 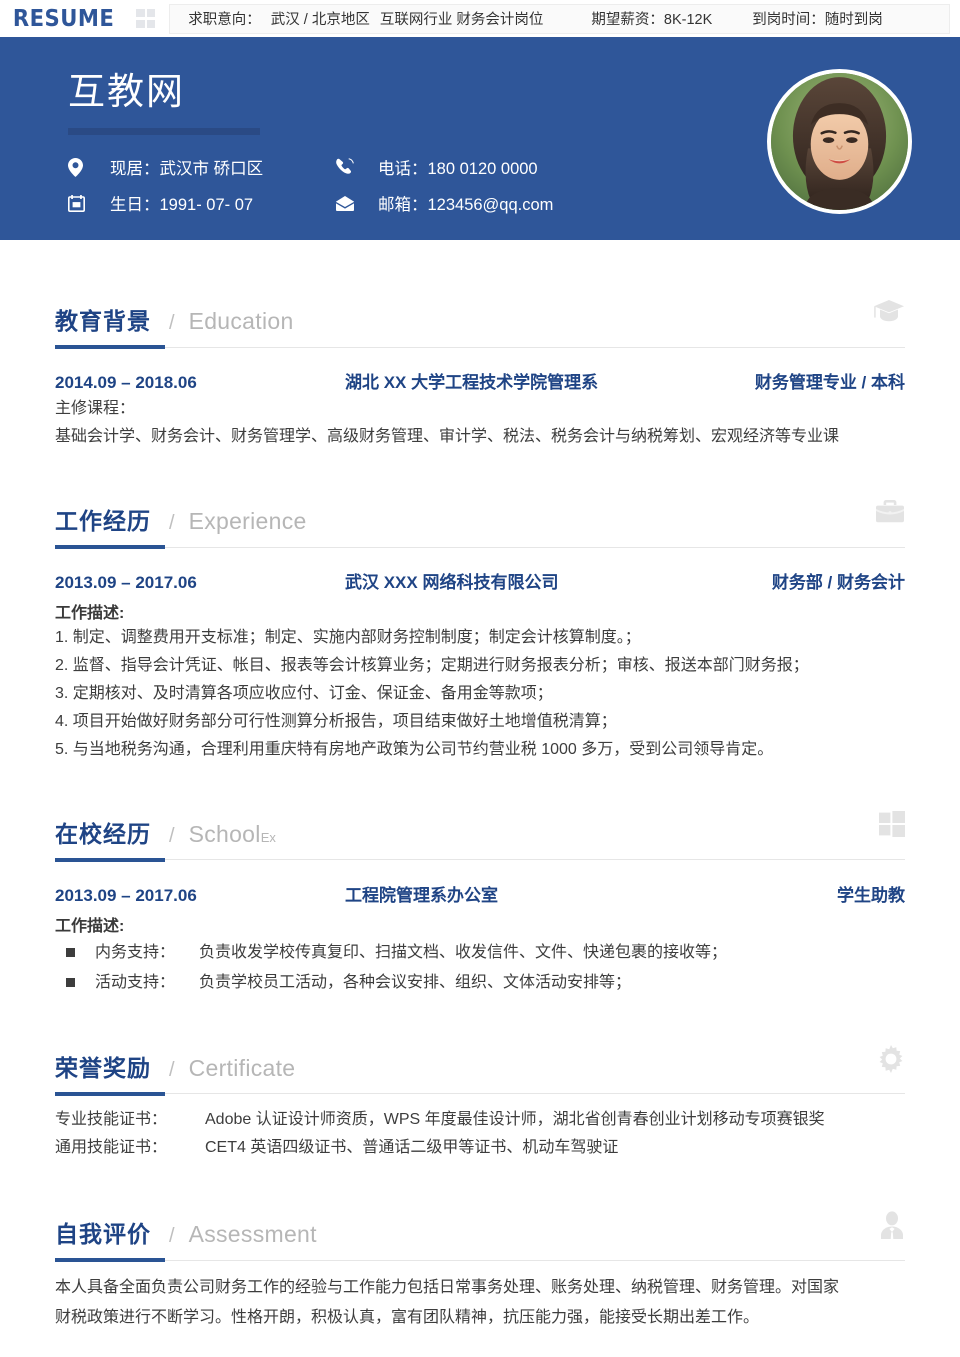 I want to click on education-major: 财务管理专业 / 本科, so click(x=829, y=382).